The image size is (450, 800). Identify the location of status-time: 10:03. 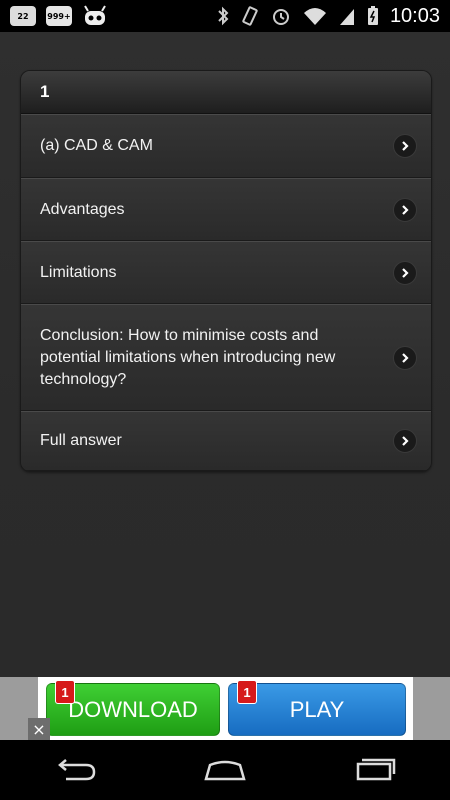
(414, 15).